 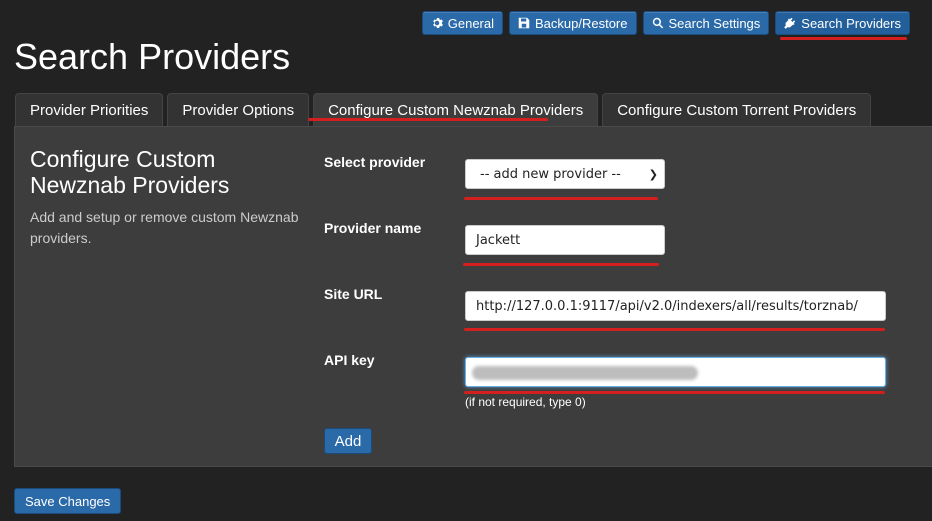 I want to click on provider-name-label: Provider name, so click(x=373, y=228).